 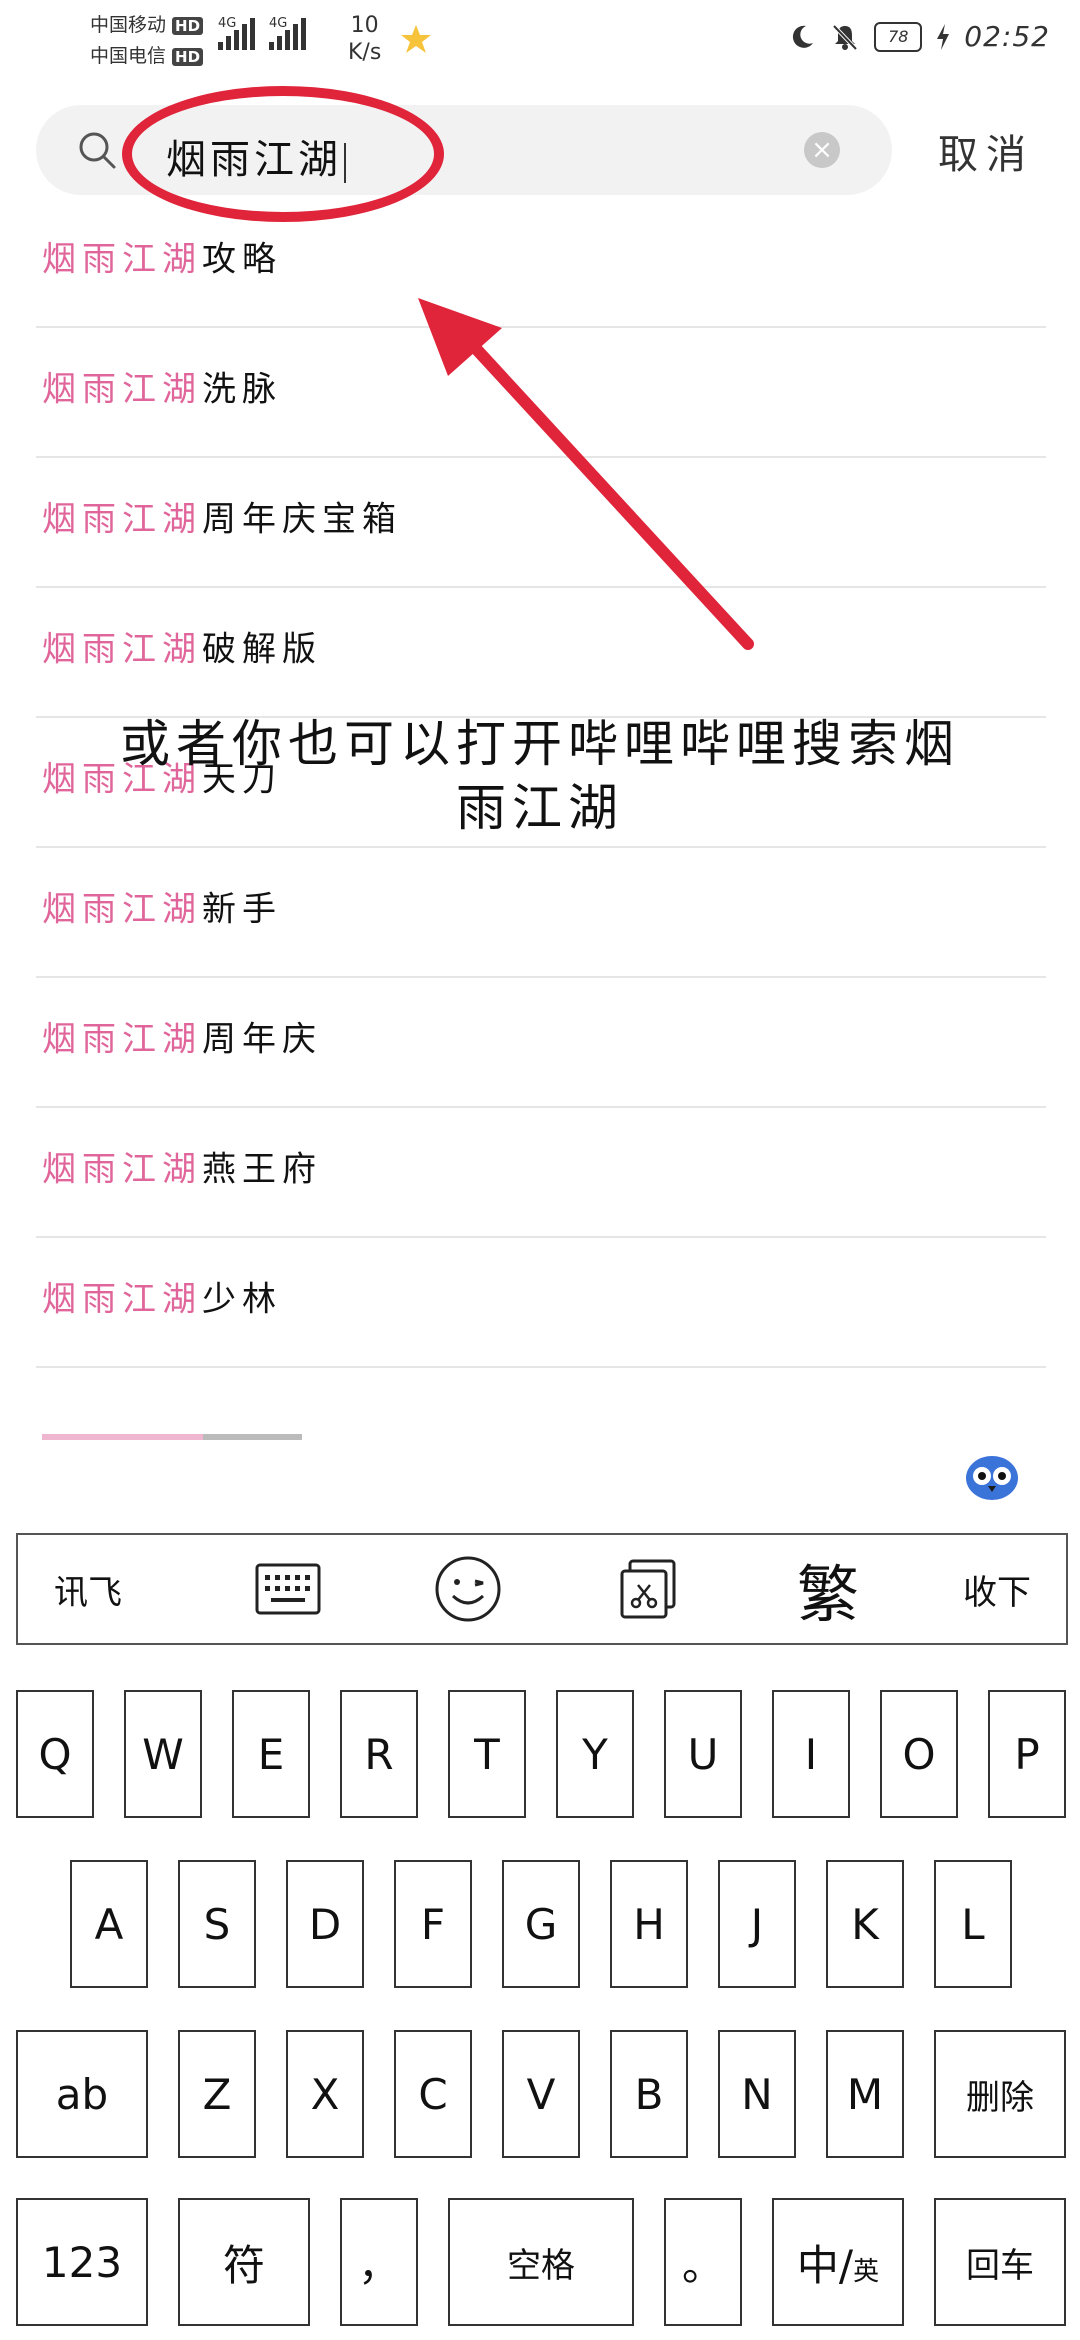 I want to click on clipboard-icon, so click(x=648, y=1589).